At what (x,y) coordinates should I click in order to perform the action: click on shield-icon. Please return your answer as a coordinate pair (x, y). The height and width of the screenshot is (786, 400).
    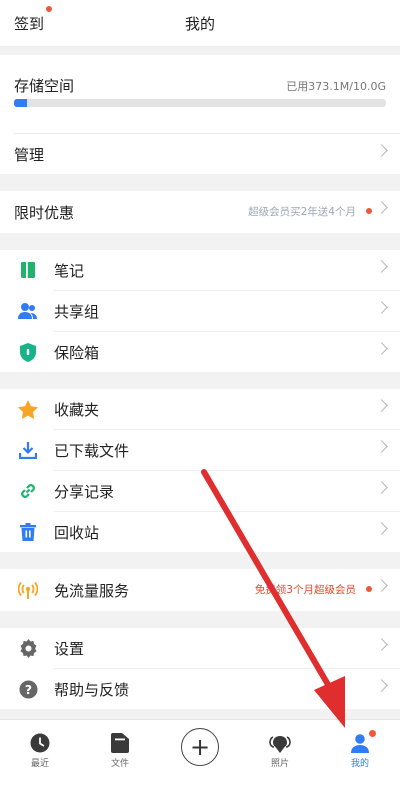
    Looking at the image, I should click on (28, 352).